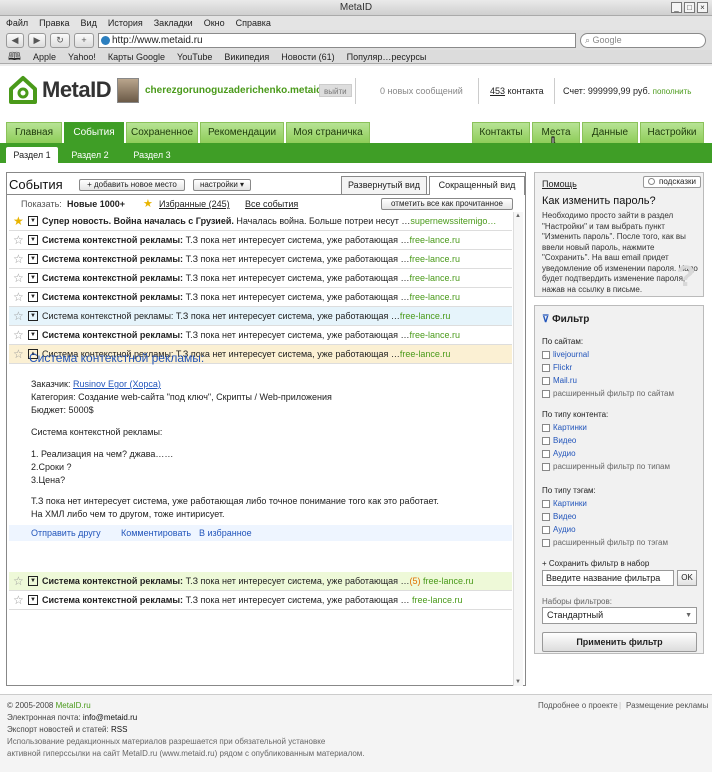 The image size is (712, 772). Describe the element at coordinates (559, 529) in the screenshot. I see `filter-tag-audio: Аудио` at that location.